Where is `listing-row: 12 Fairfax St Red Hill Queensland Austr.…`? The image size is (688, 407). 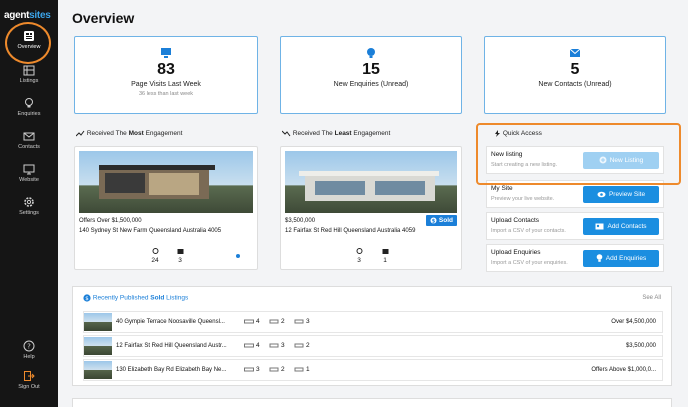
listing-row: 12 Fairfax St Red Hill Queensland Austr.… is located at coordinates (373, 346).